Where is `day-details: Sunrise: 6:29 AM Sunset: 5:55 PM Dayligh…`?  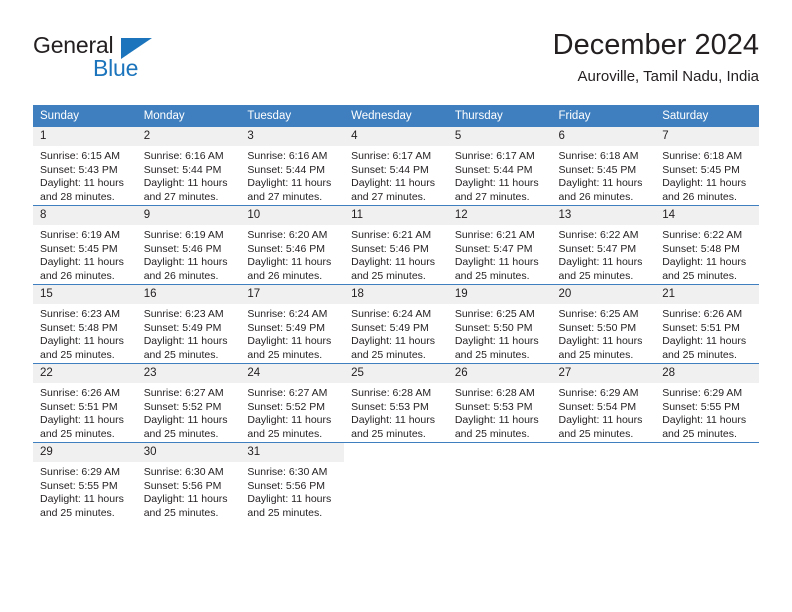 day-details: Sunrise: 6:29 AM Sunset: 5:55 PM Dayligh… is located at coordinates (707, 412).